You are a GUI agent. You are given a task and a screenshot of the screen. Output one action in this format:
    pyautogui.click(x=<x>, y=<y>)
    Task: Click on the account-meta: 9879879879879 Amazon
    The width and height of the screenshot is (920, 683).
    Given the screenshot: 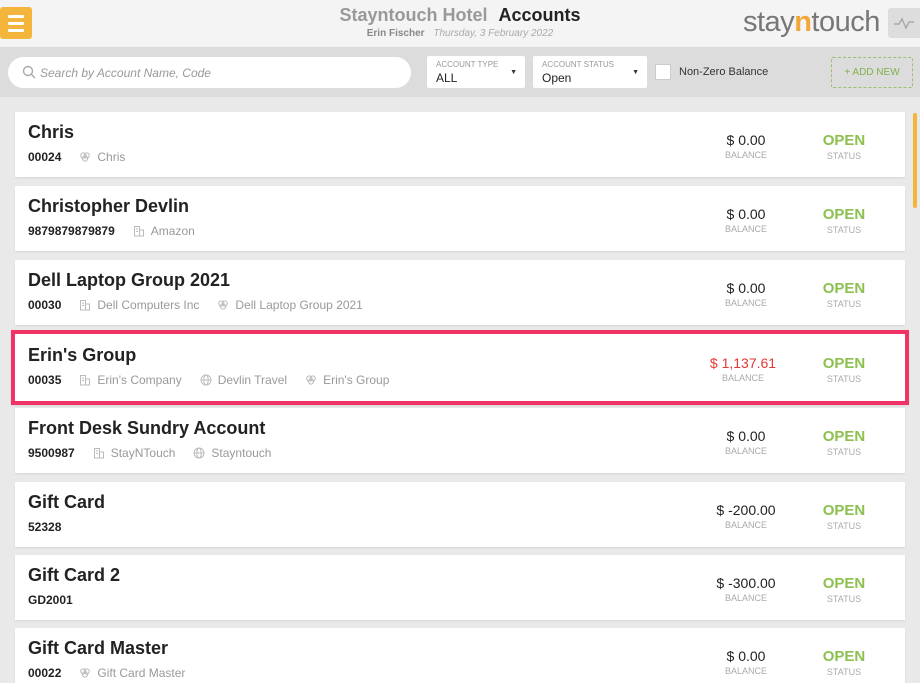 What is the action you would take?
    pyautogui.click(x=120, y=231)
    